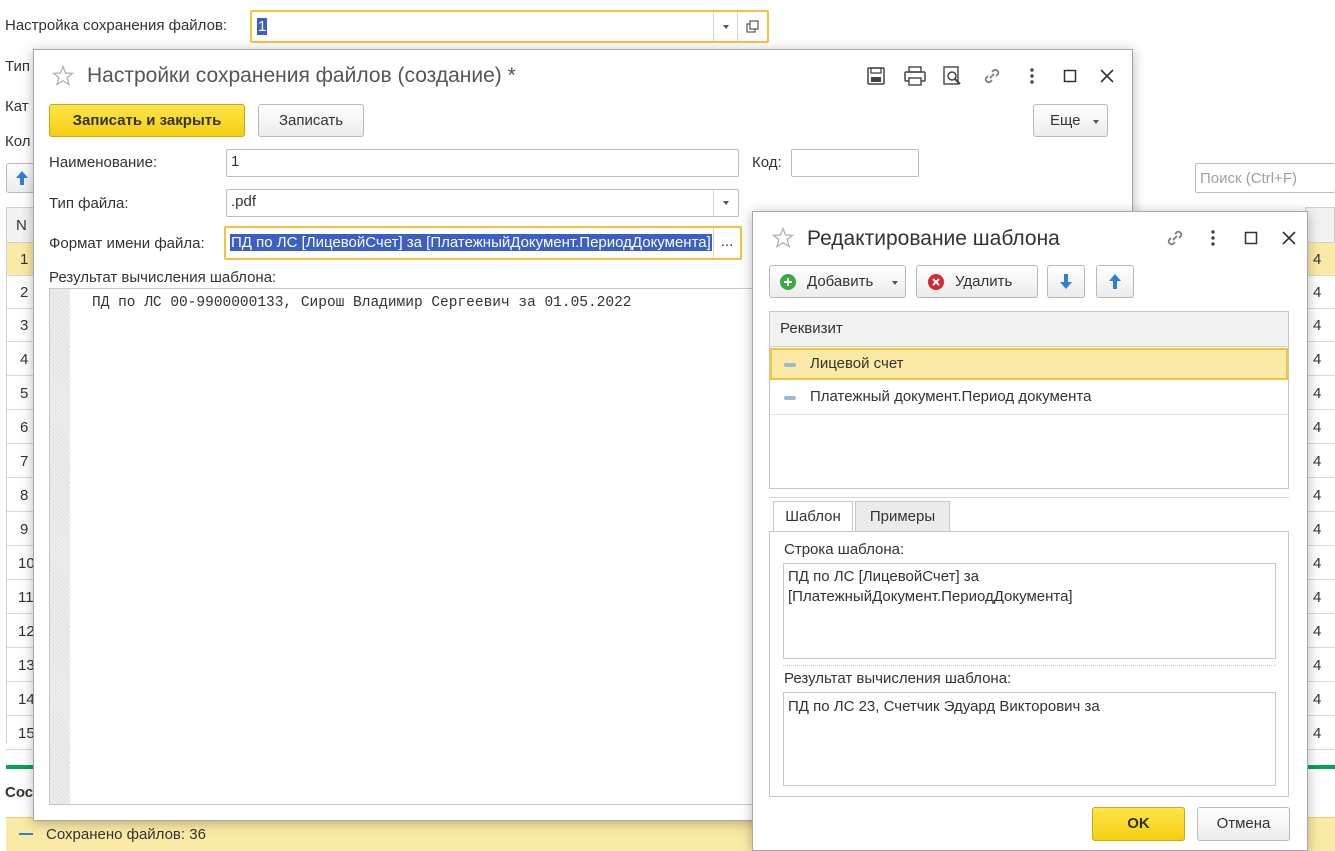 The image size is (1335, 851). What do you see at coordinates (1248, 178) in the screenshot?
I see `search-placeholder: Поиск (Ctrl+F)` at bounding box center [1248, 178].